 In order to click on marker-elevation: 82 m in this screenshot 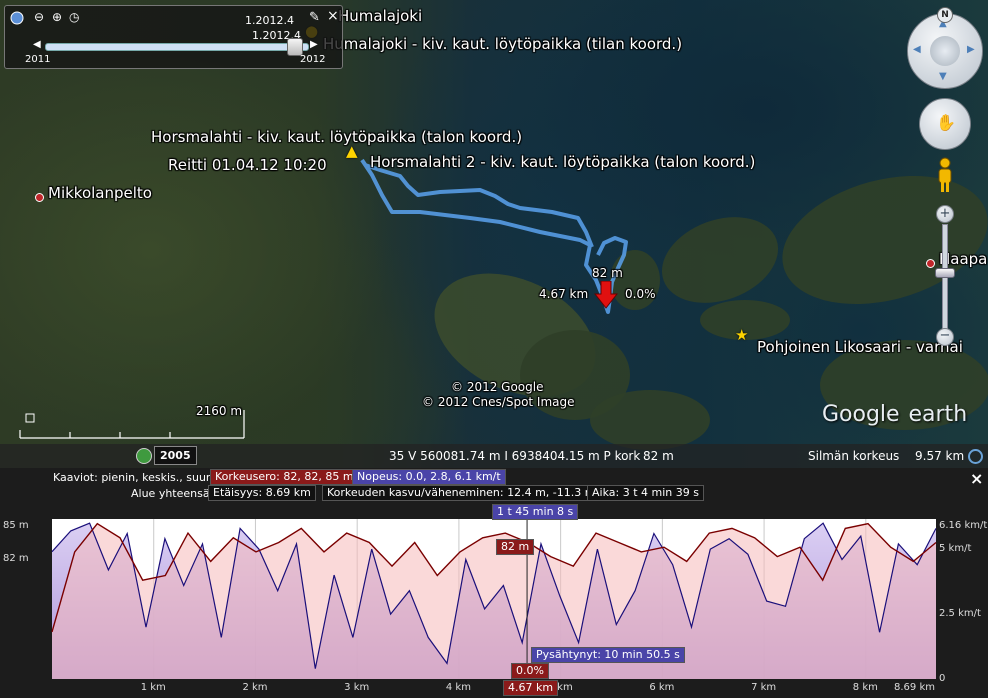, I will do `click(607, 273)`.